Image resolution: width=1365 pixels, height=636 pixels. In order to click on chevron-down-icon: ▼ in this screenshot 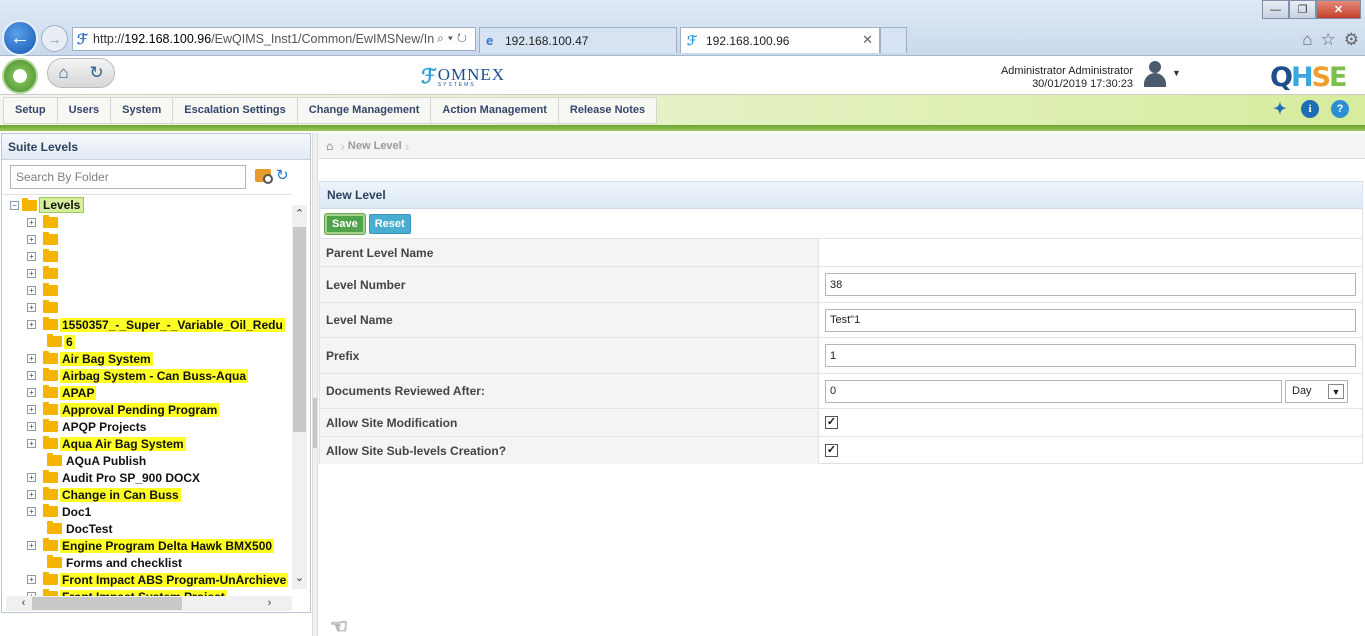, I will do `click(1336, 391)`.